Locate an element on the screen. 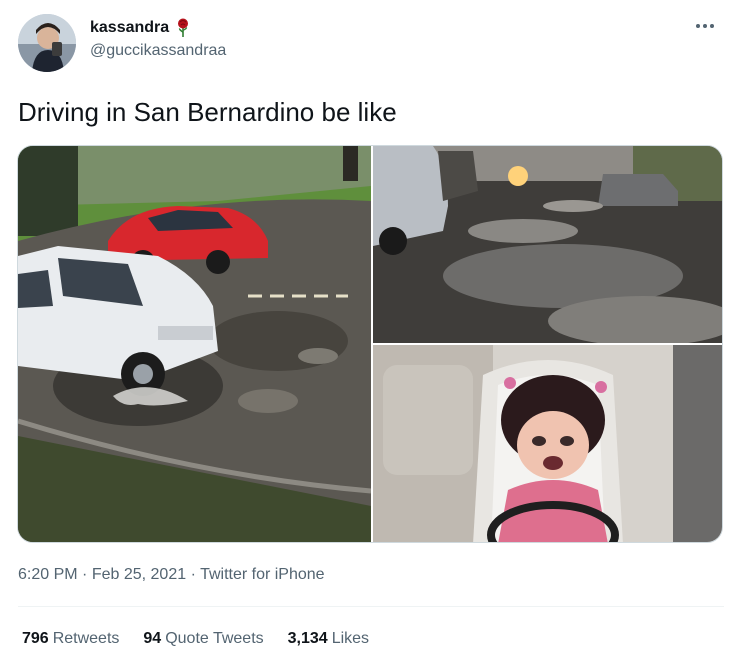 Image resolution: width=740 pixels, height=665 pixels. likes-label: Likes is located at coordinates (350, 638).